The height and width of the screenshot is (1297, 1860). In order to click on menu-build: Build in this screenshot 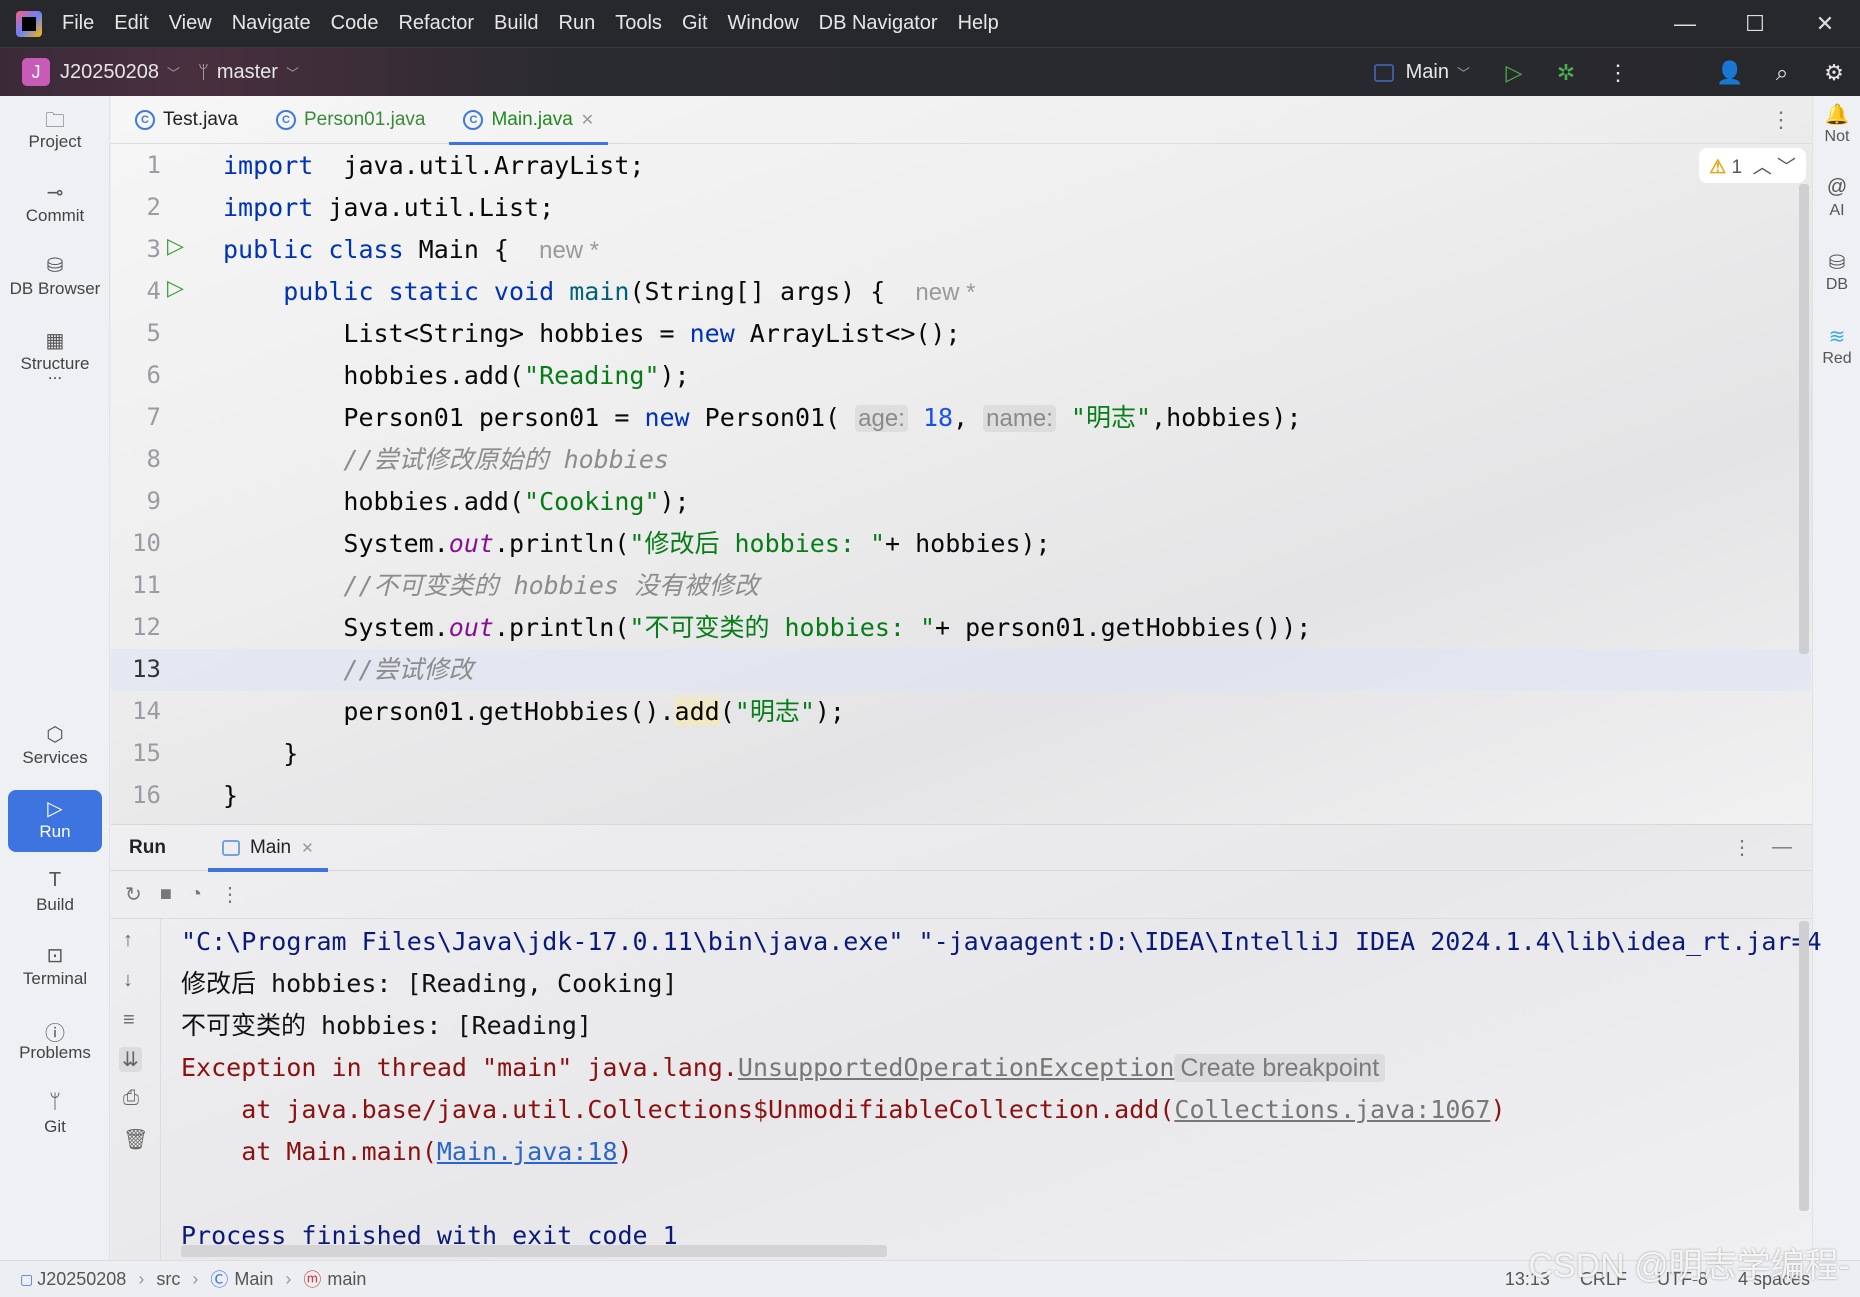, I will do `click(516, 23)`.